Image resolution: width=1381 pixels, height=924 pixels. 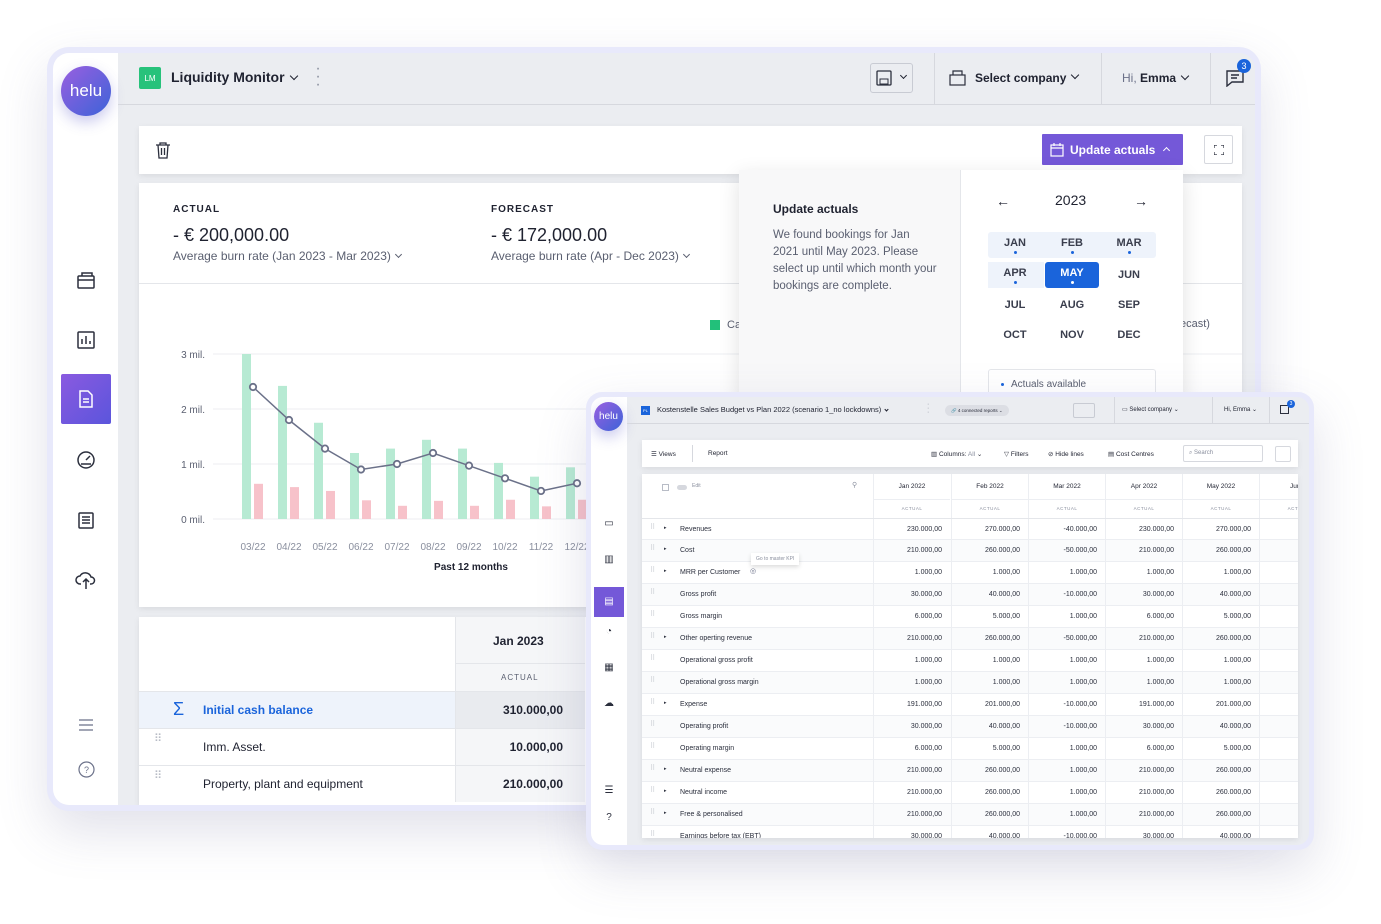 What do you see at coordinates (234, 77) in the screenshot?
I see `report-title-dropdown: Liquidity Monitor` at bounding box center [234, 77].